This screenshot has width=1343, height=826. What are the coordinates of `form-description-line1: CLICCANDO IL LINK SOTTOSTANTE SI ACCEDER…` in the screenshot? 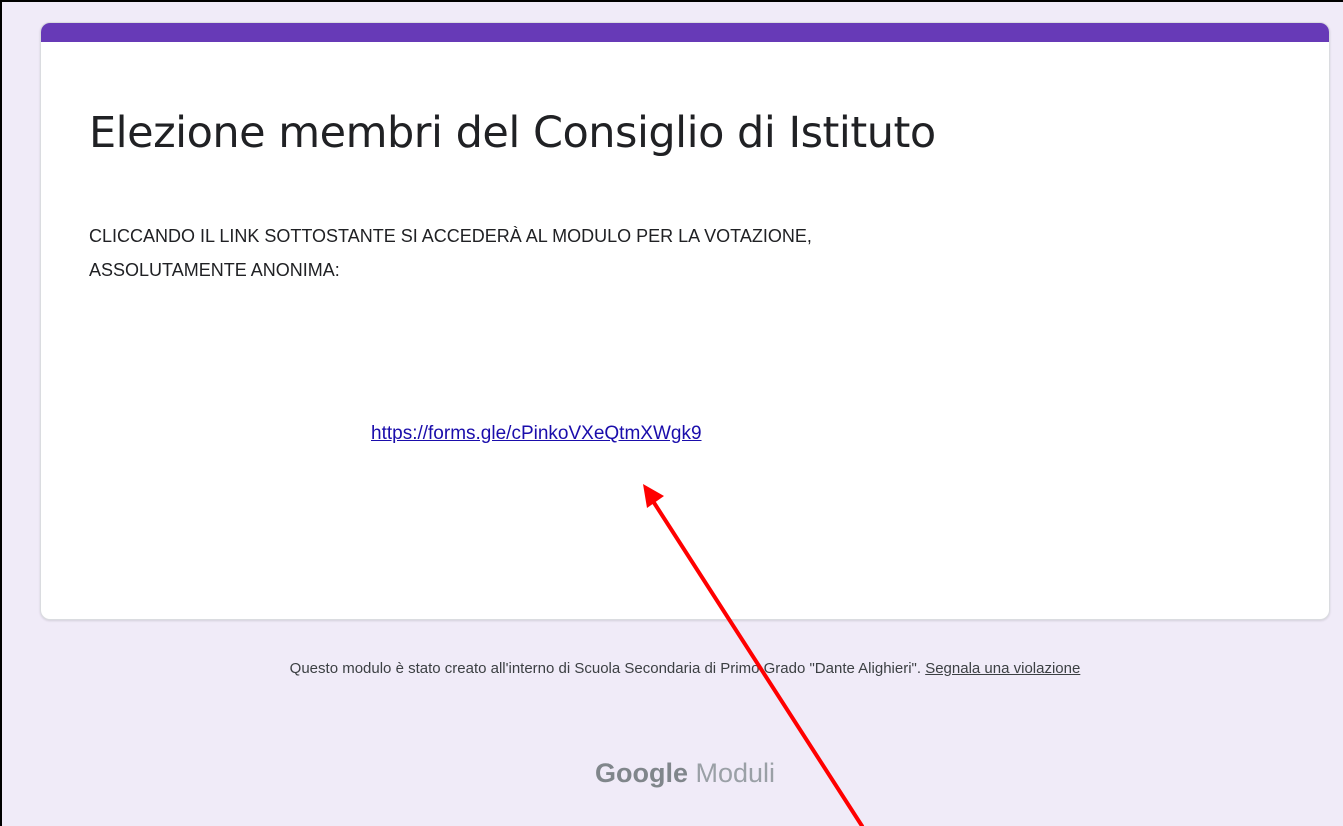 It's located at (450, 236).